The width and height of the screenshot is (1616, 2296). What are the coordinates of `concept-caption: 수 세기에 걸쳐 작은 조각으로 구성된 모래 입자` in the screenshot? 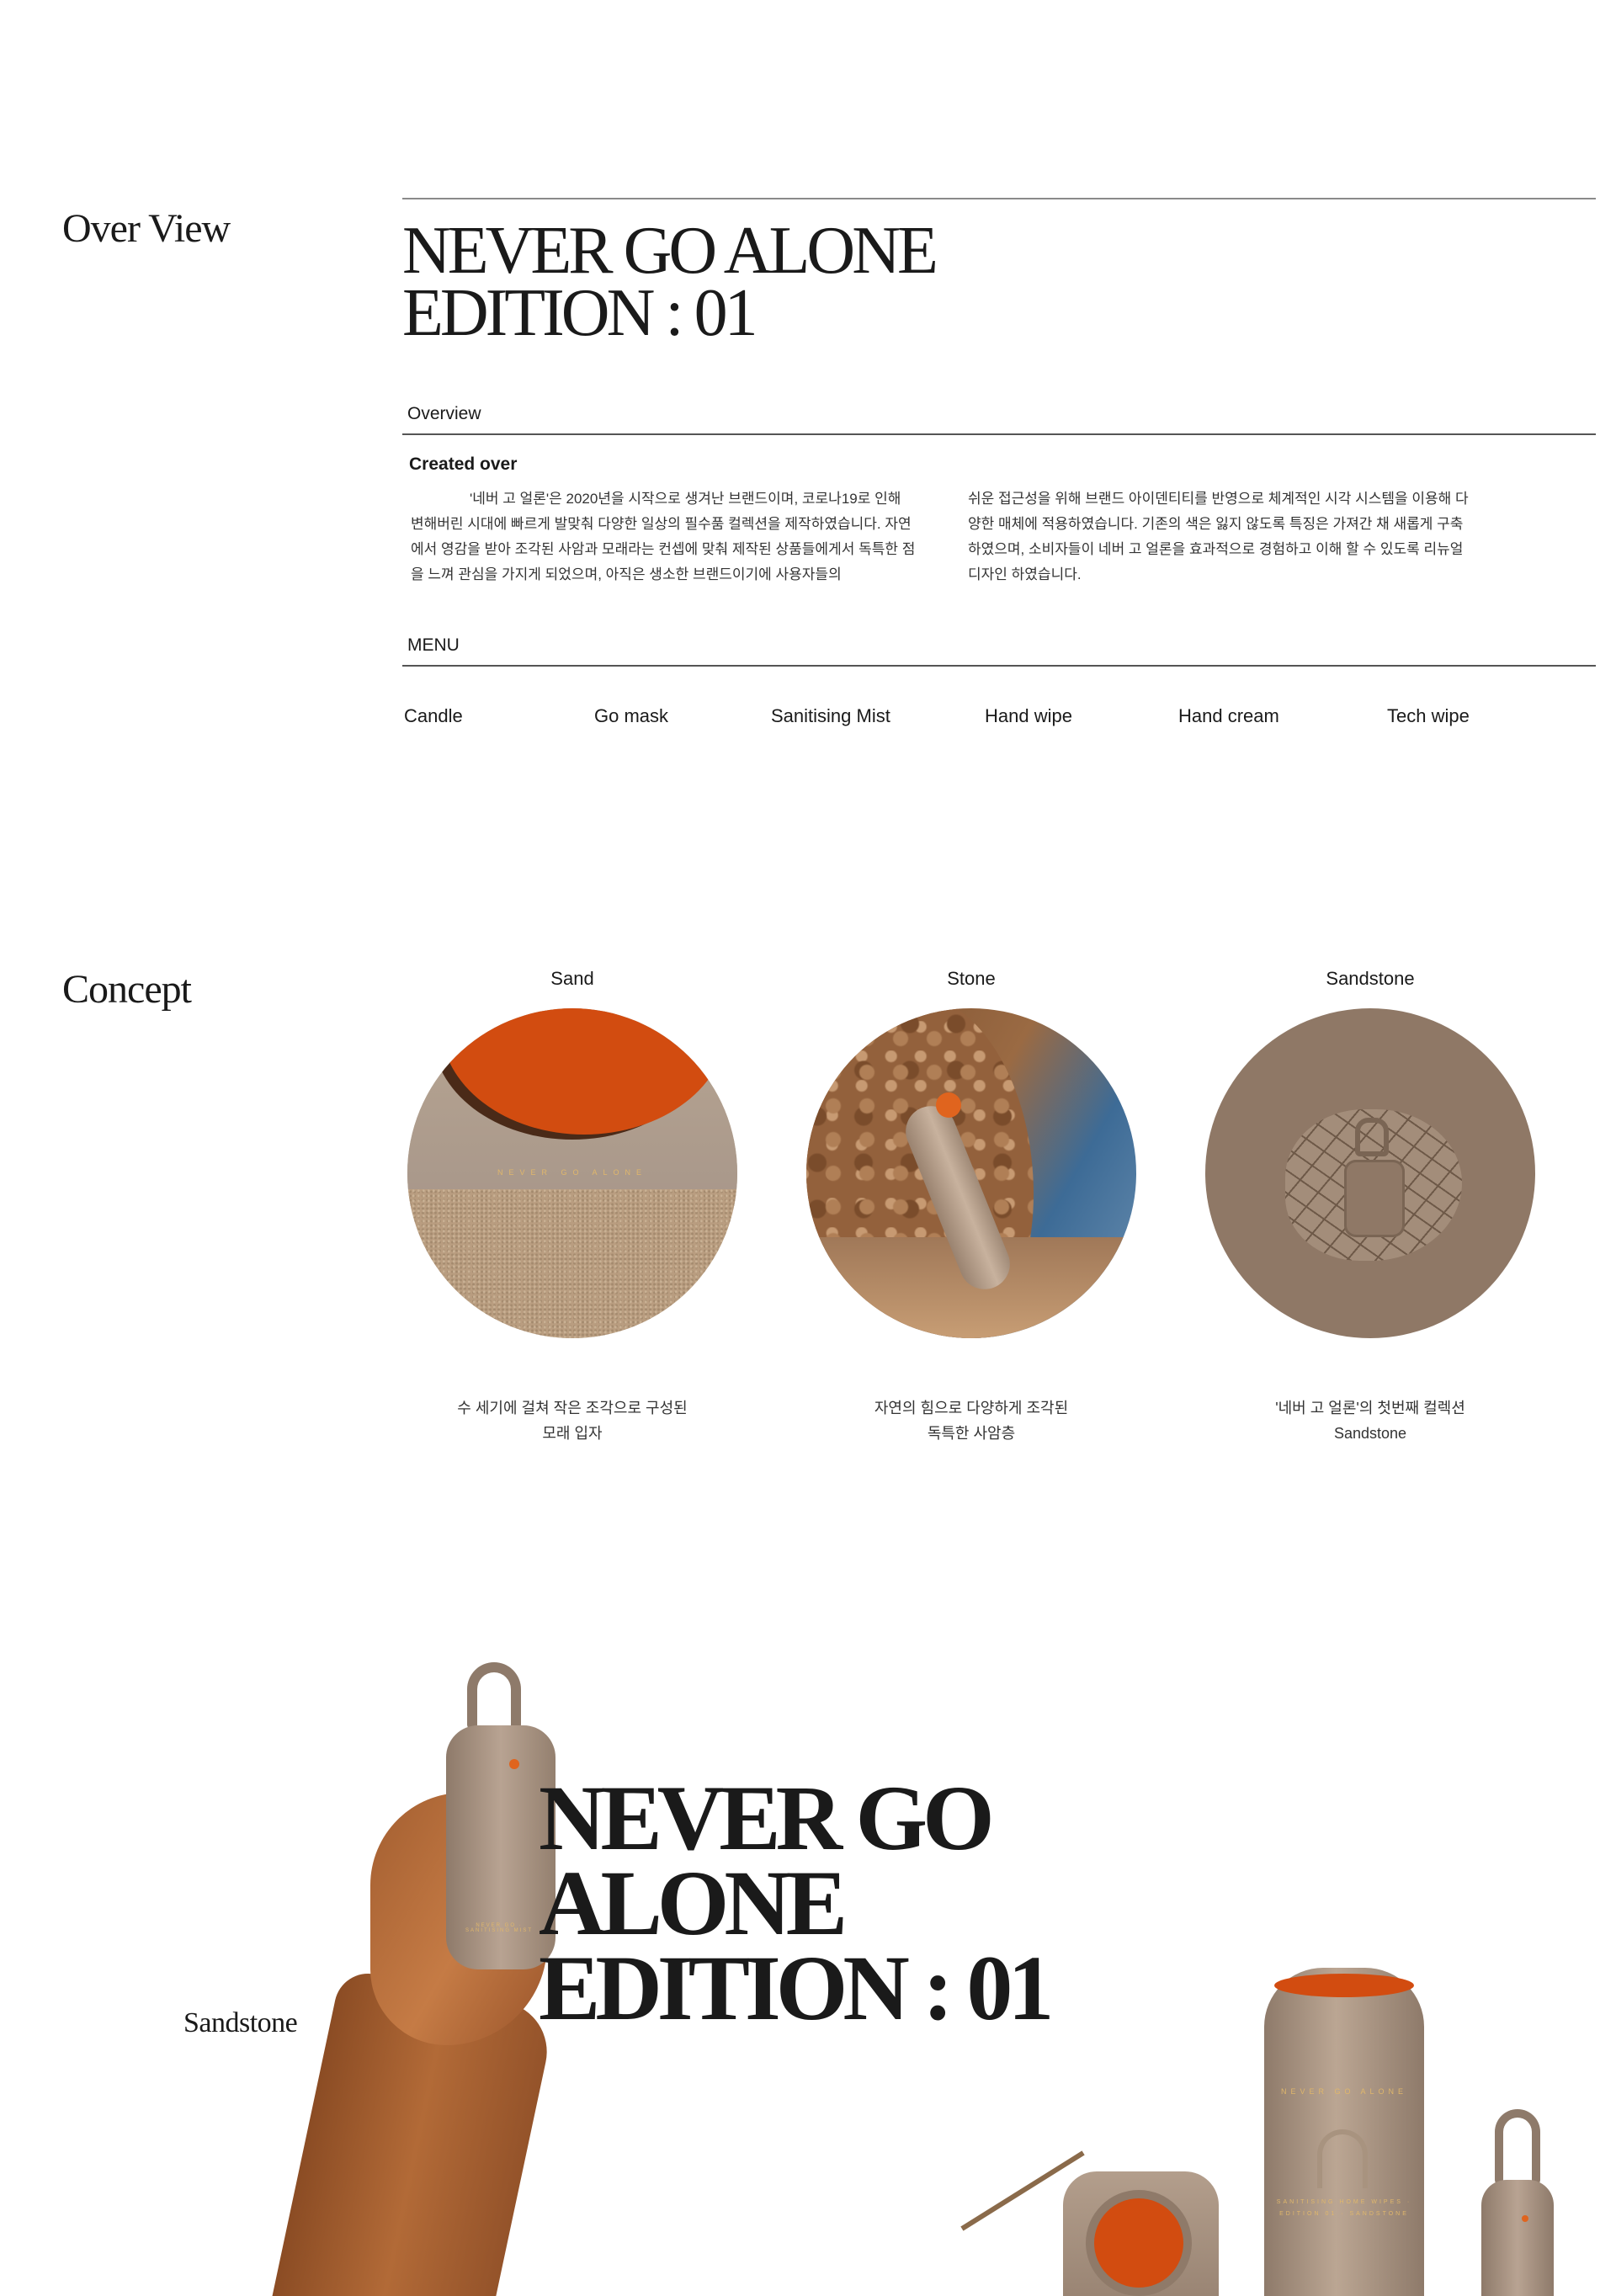 It's located at (572, 1421).